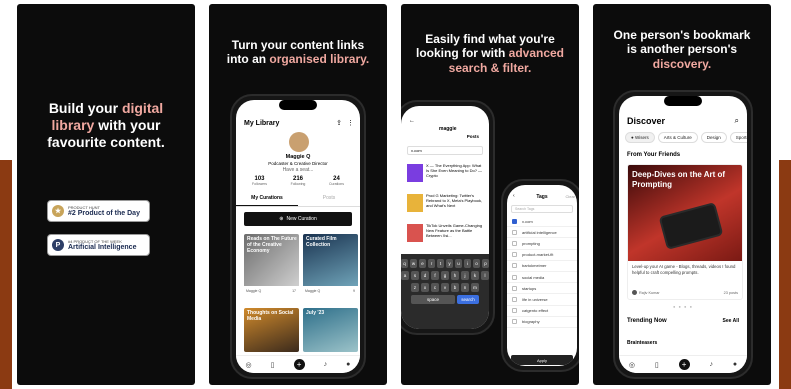 Image resolution: width=791 pixels, height=389 pixels. I want to click on tag-item: life in universe, so click(542, 300).